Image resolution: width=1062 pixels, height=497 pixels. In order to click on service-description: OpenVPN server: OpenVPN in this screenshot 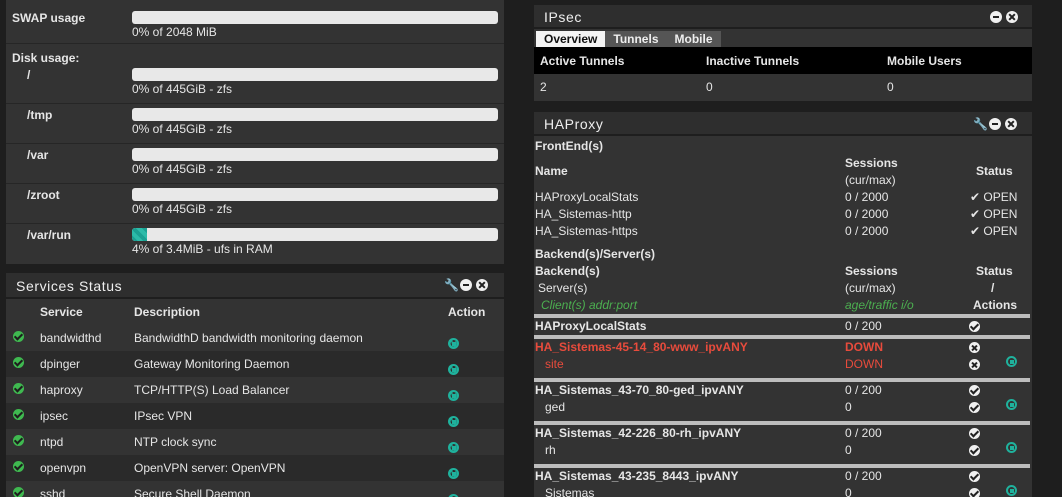, I will do `click(210, 468)`.